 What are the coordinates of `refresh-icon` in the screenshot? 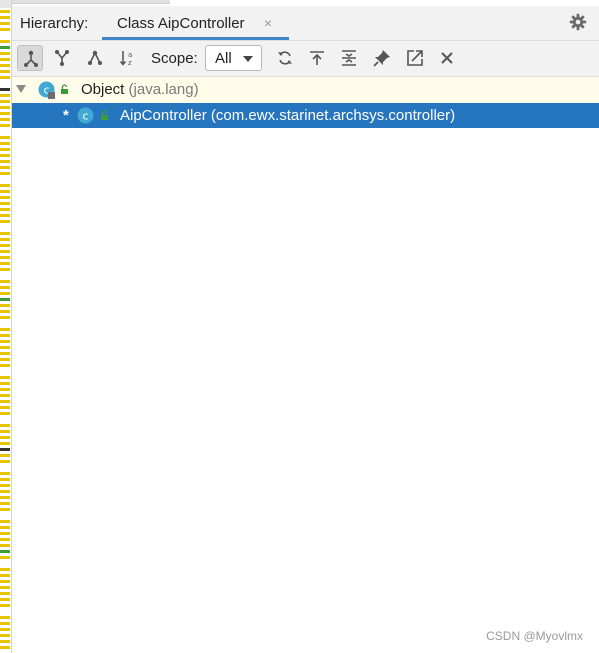 It's located at (285, 58).